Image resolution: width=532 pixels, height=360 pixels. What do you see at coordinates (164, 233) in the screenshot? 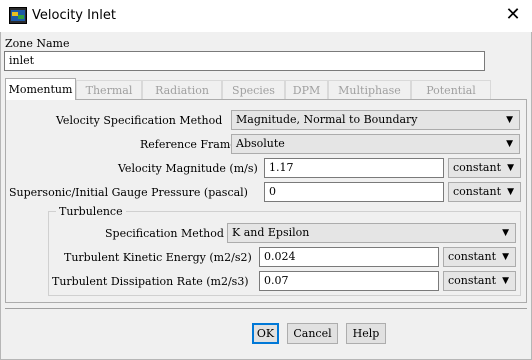
I see `turbulence-spec-label: Specification Method` at bounding box center [164, 233].